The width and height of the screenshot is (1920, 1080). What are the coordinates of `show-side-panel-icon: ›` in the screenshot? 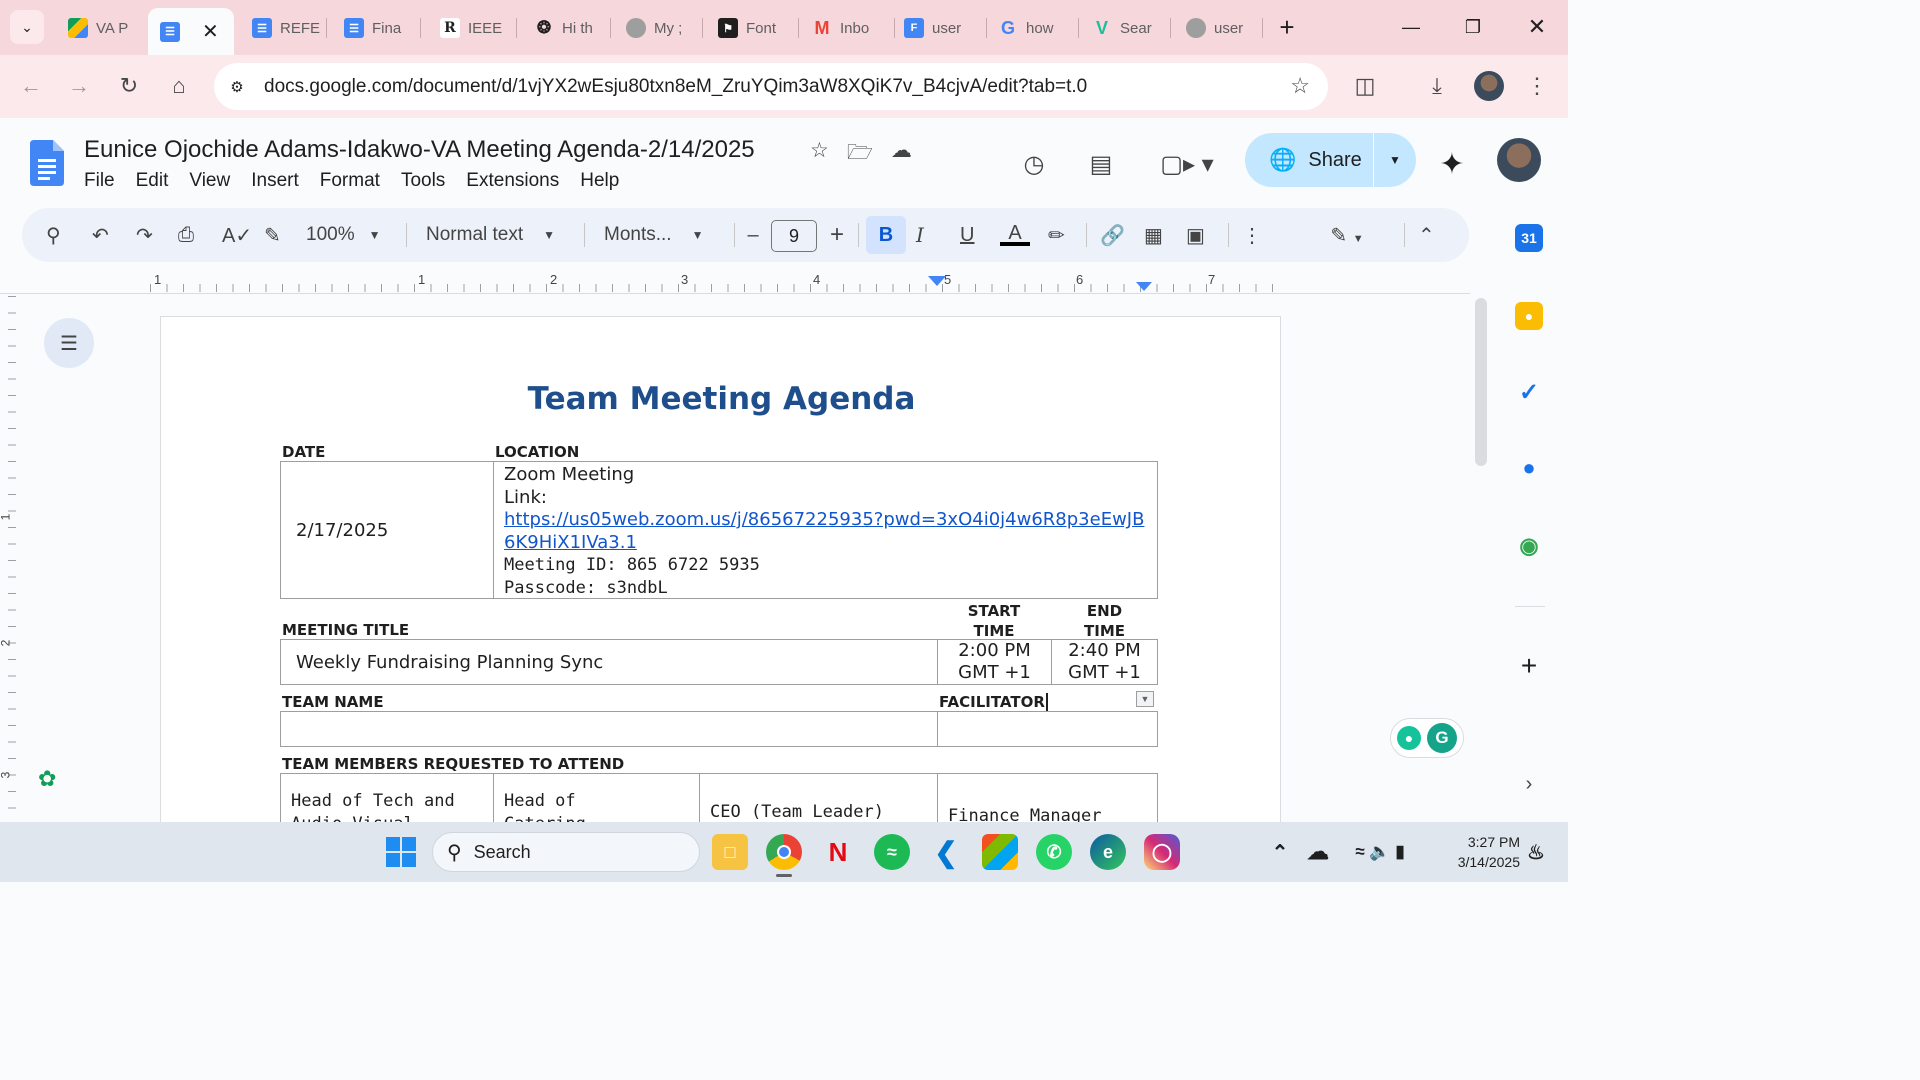 It's located at (1529, 784).